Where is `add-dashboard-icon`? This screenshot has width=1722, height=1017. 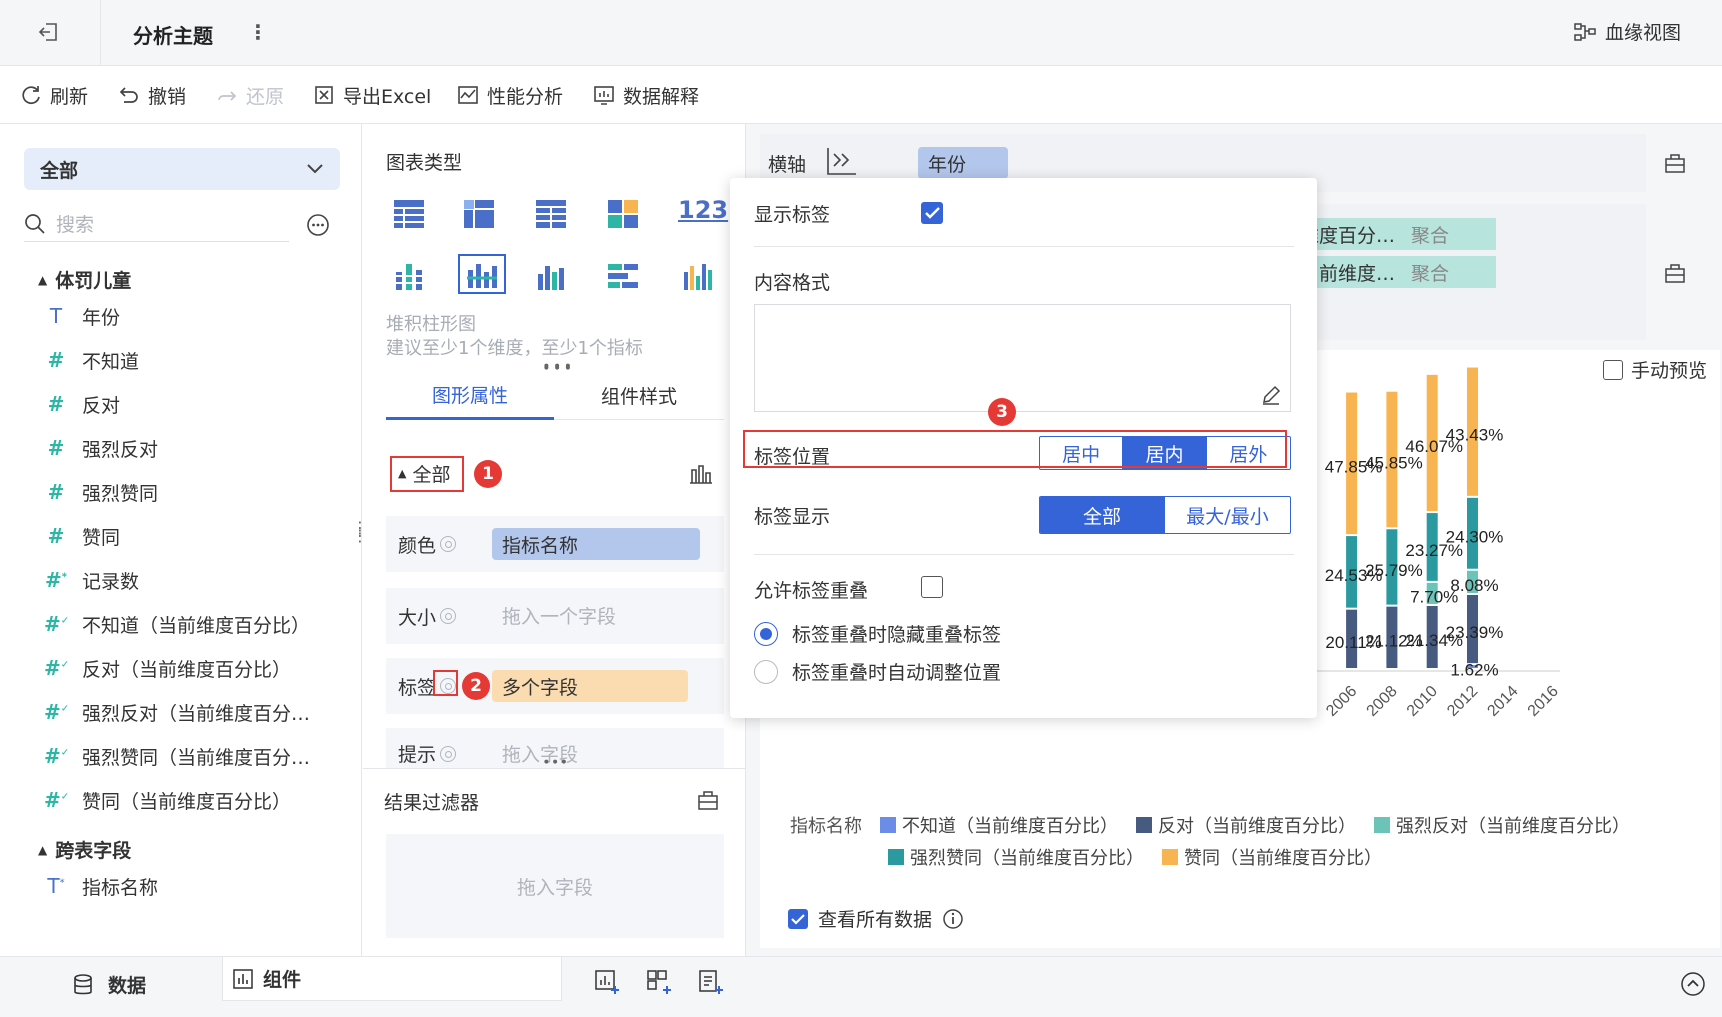
add-dashboard-icon is located at coordinates (659, 982).